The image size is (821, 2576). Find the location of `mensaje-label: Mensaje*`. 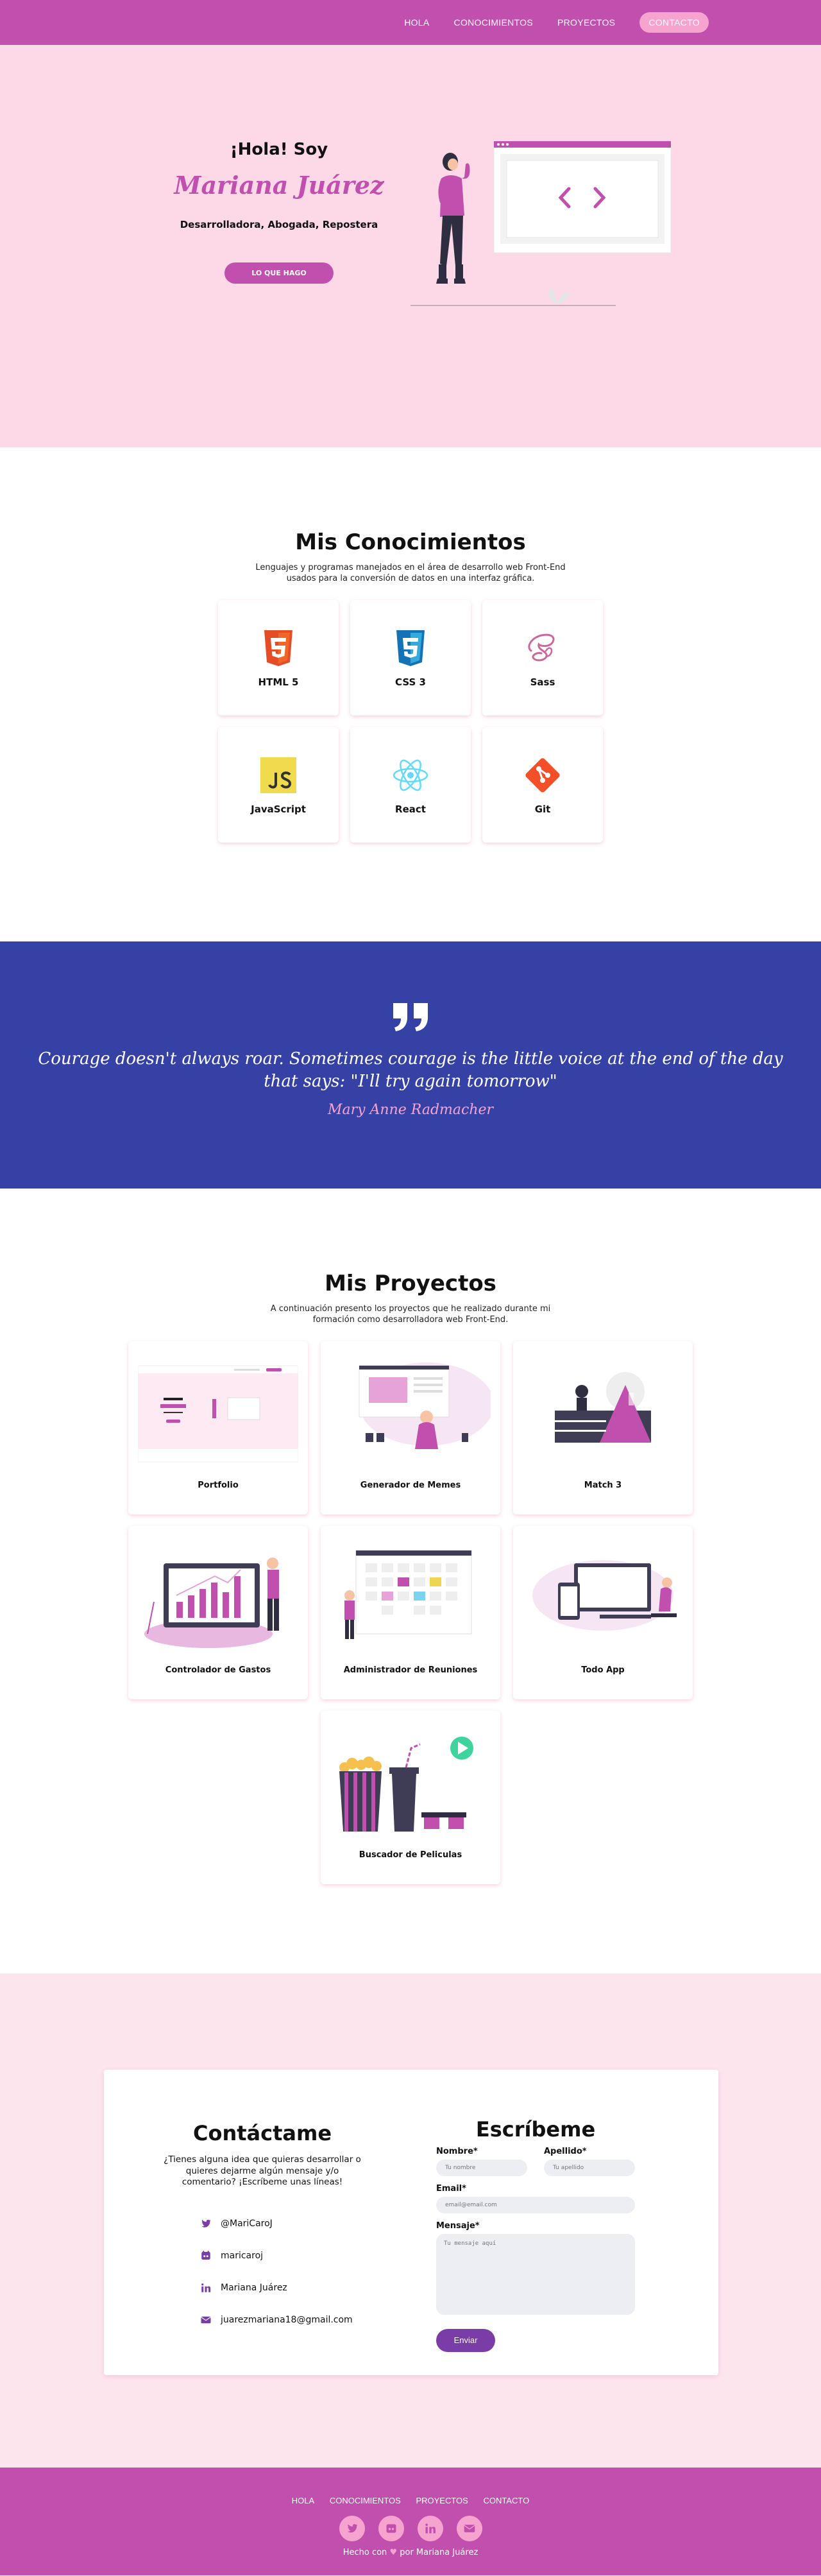

mensaje-label: Mensaje* is located at coordinates (458, 2226).